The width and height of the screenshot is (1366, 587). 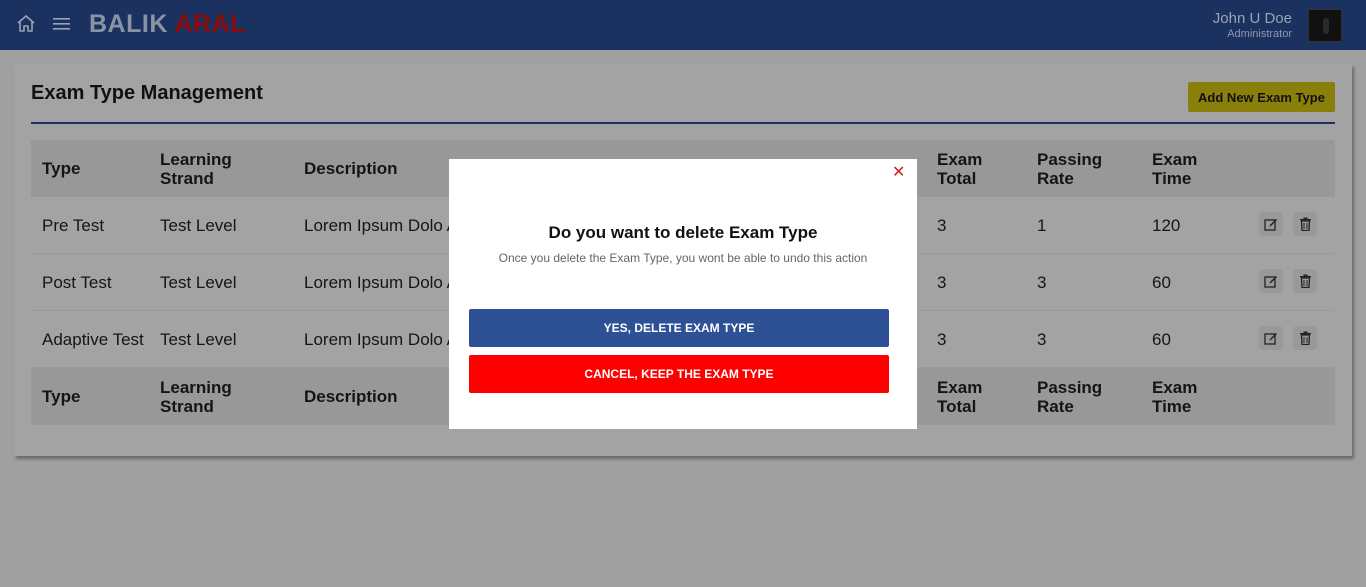 I want to click on cell-type: Post Test, so click(x=77, y=282).